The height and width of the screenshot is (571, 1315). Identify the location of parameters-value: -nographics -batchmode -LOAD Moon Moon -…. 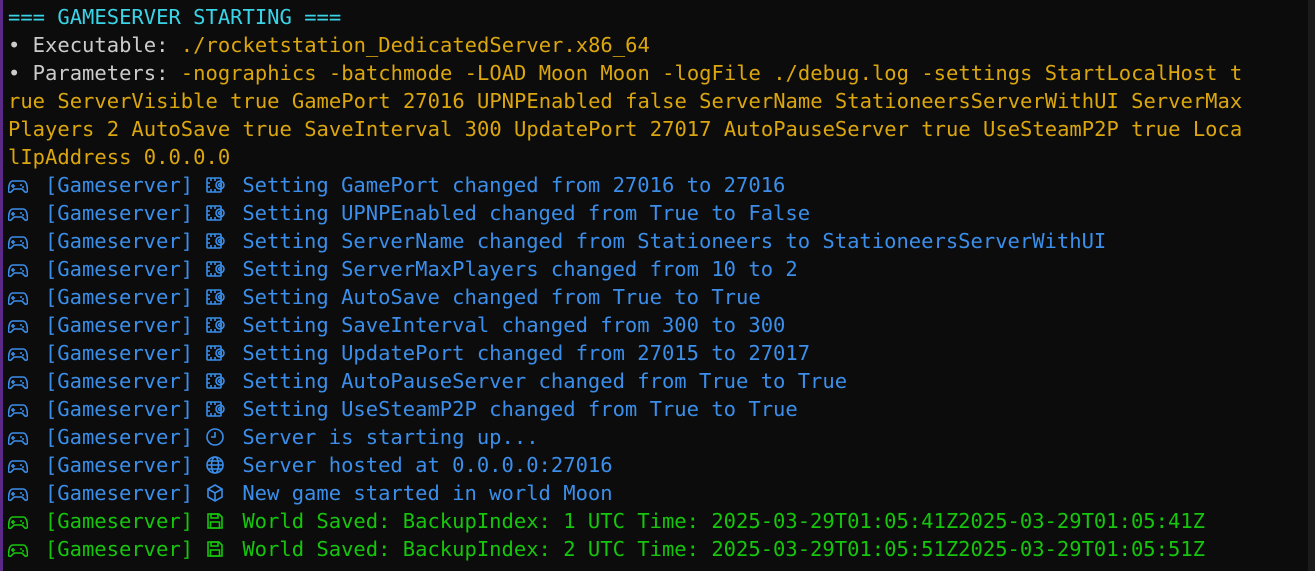
(711, 73).